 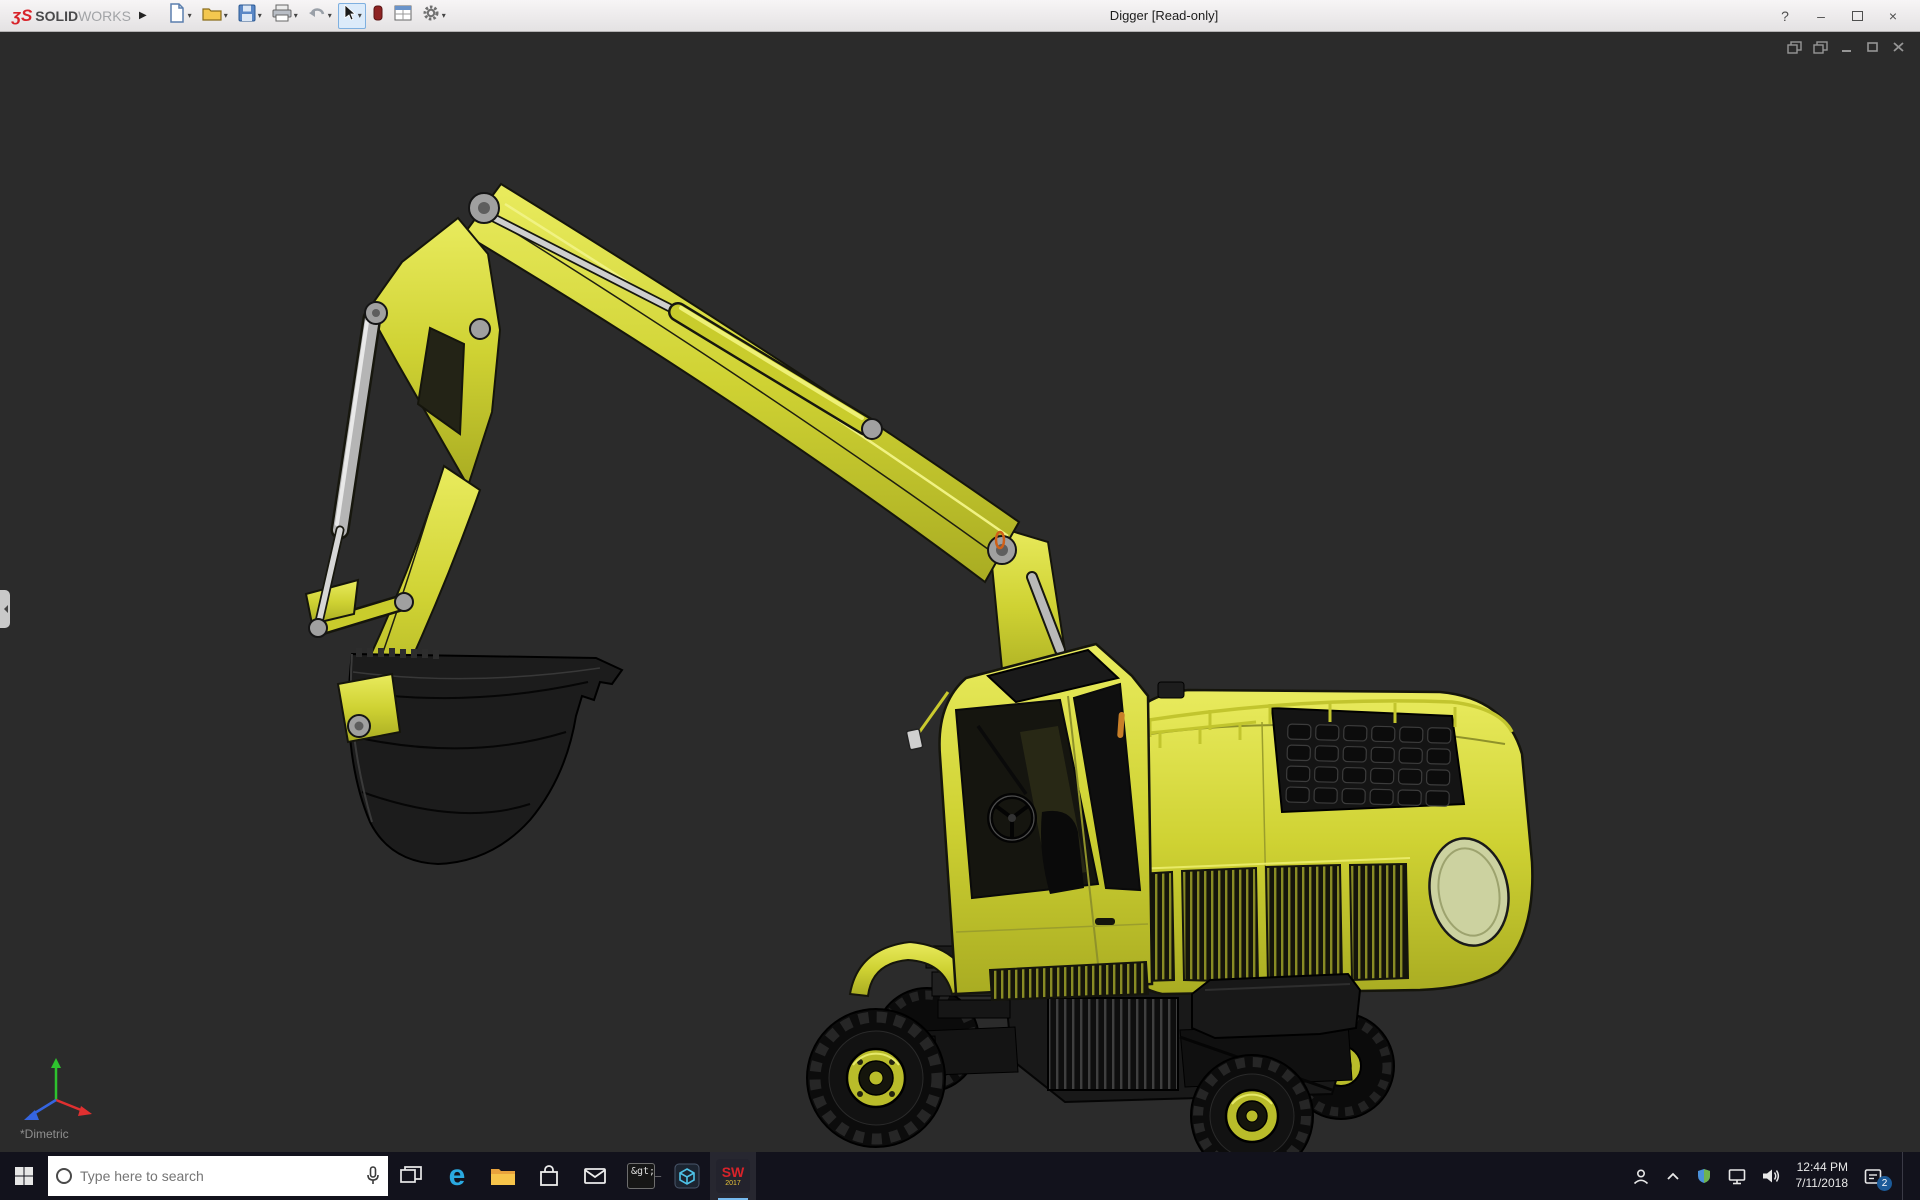 I want to click on system-tray: 12:44 PM 7/11/2018 2, so click(x=1776, y=1176).